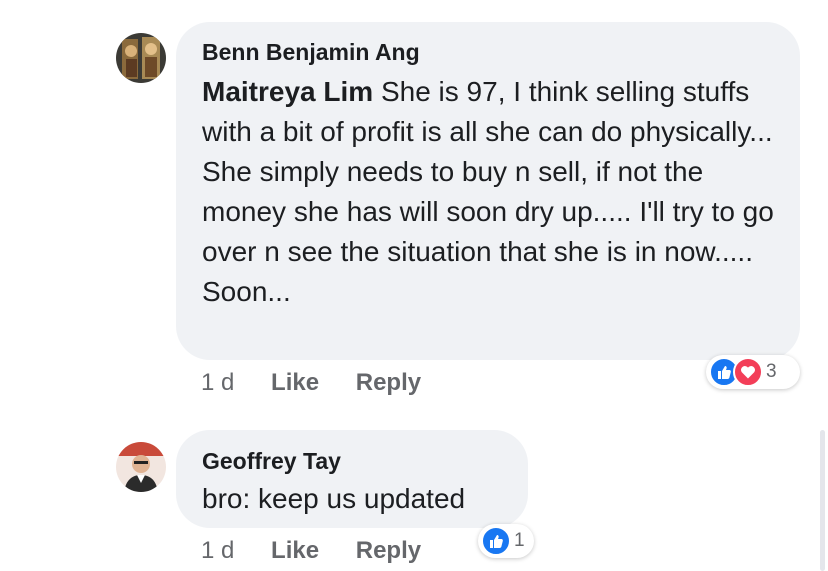 The width and height of the screenshot is (828, 571). I want to click on love-reaction-icon, so click(748, 372).